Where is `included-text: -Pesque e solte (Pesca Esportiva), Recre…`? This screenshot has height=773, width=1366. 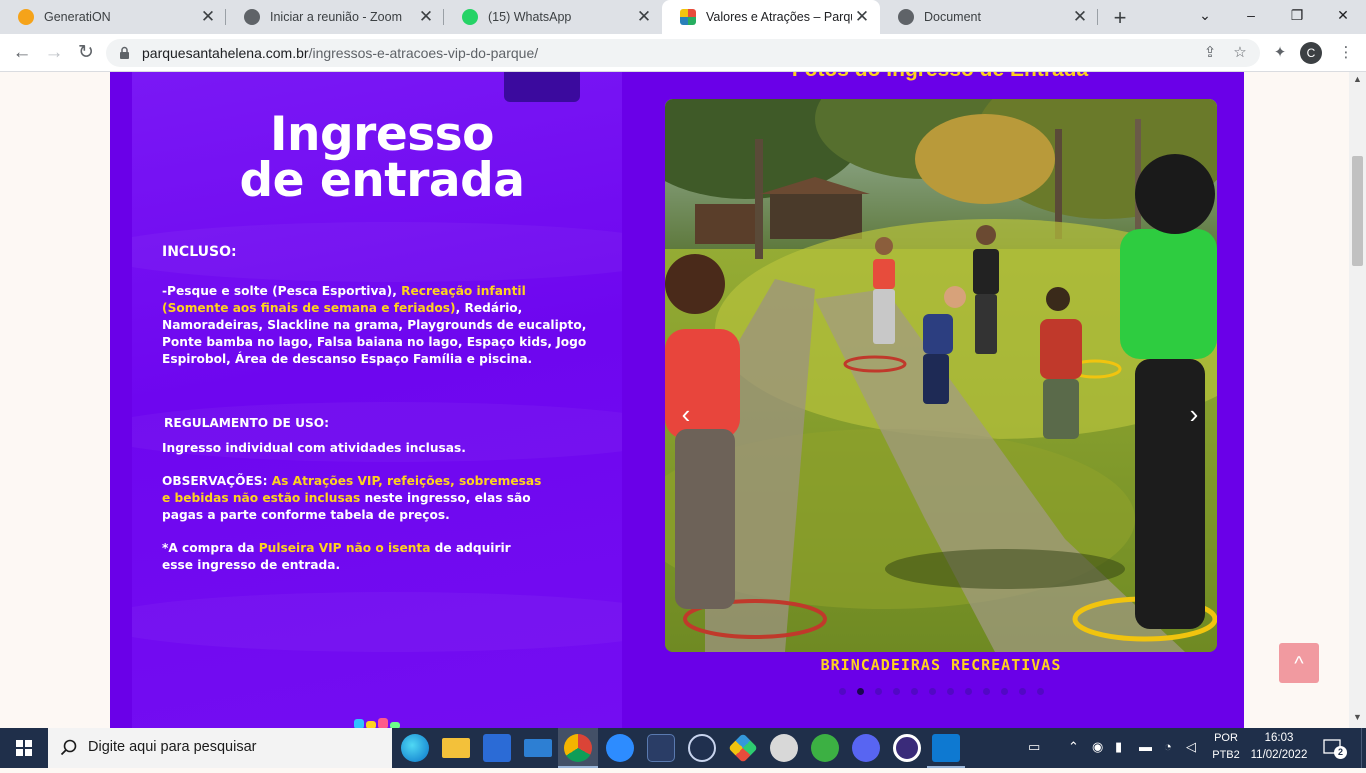
included-text: -Pesque e solte (Pesca Esportiva), Recre… is located at coordinates (382, 325).